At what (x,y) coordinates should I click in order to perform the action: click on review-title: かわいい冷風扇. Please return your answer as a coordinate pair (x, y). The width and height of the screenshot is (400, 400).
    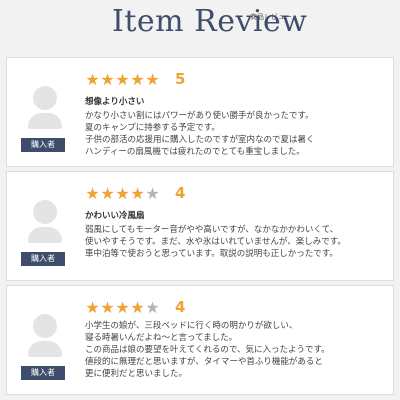
    Looking at the image, I should click on (115, 216).